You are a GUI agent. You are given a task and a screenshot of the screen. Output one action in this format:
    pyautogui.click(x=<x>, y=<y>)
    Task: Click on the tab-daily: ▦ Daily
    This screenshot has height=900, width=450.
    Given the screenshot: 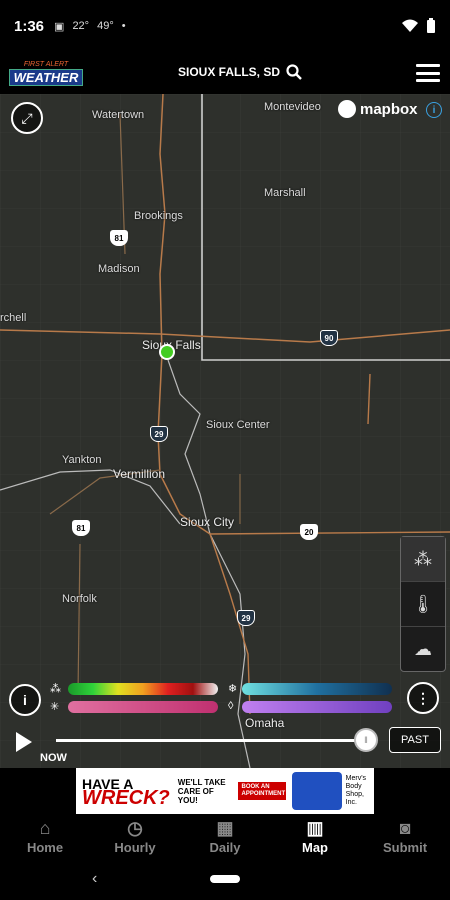 What is the action you would take?
    pyautogui.click(x=225, y=836)
    